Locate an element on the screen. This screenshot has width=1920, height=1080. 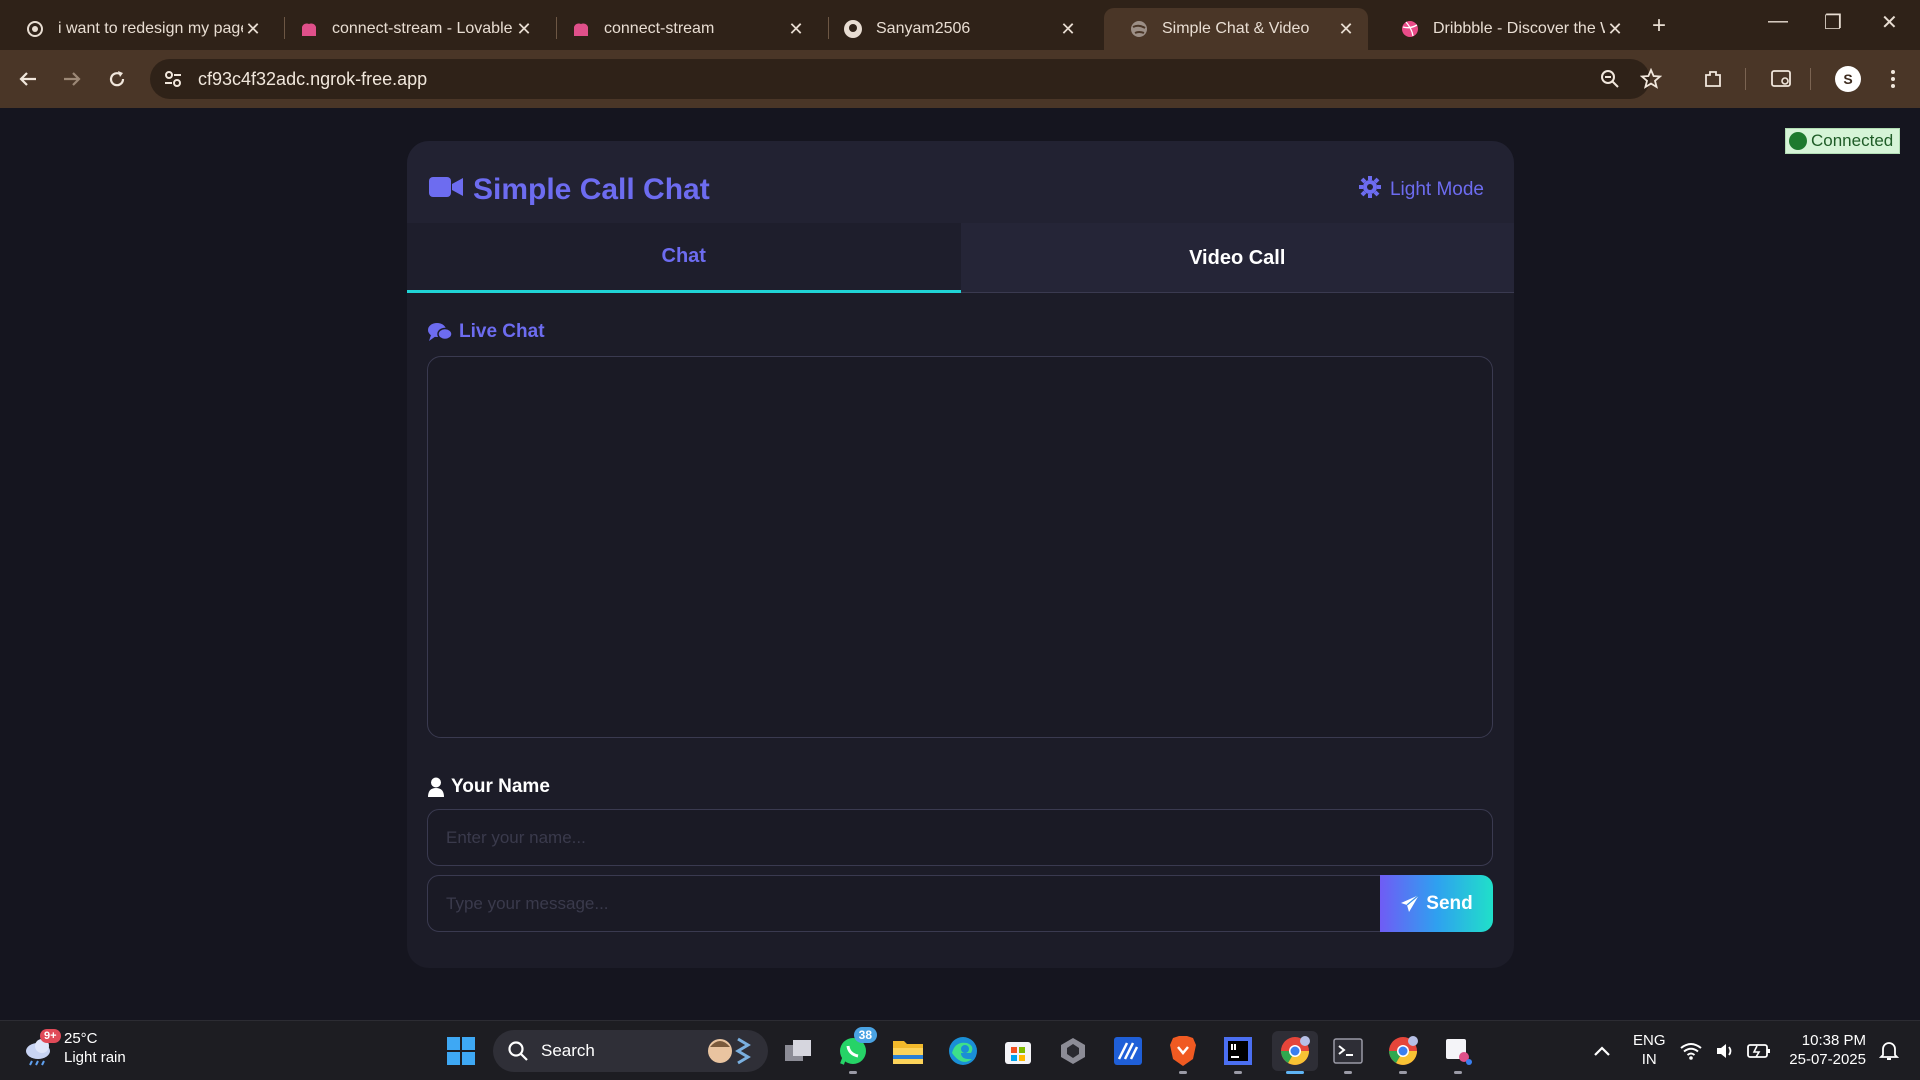
terminal-icon is located at coordinates (1348, 1052).